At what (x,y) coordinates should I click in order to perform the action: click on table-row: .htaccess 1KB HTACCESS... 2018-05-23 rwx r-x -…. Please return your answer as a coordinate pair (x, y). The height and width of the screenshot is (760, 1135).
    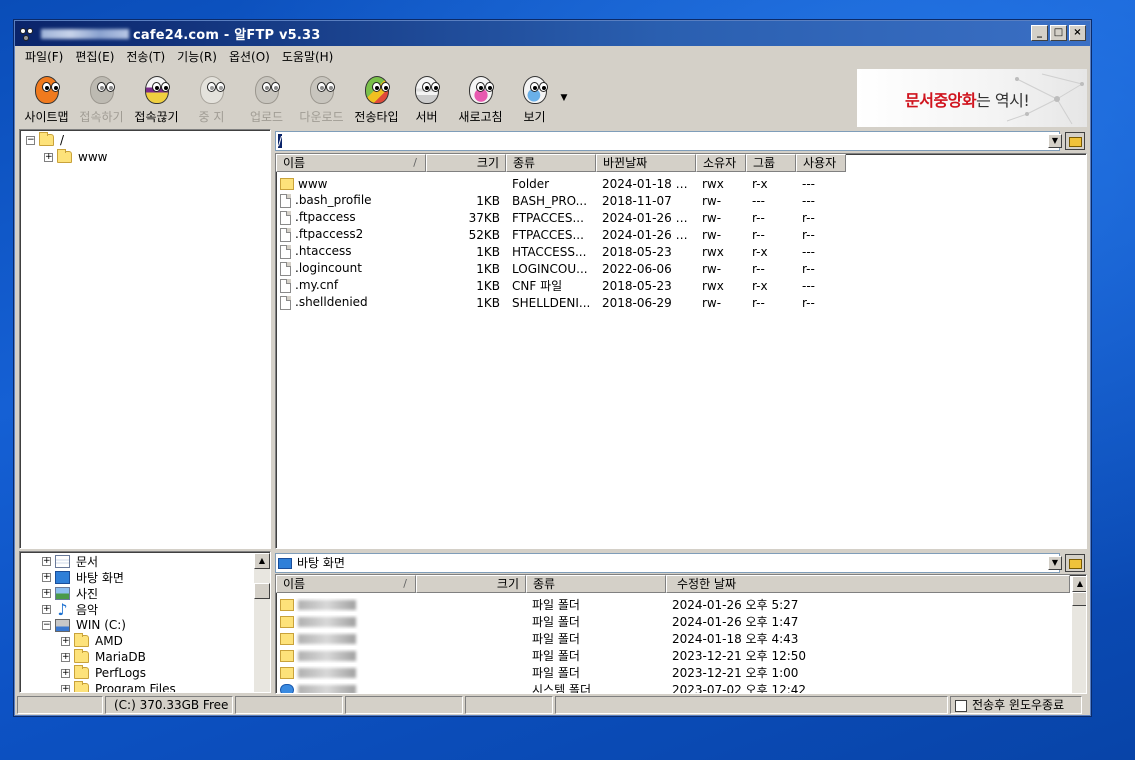
    Looking at the image, I should click on (561, 251).